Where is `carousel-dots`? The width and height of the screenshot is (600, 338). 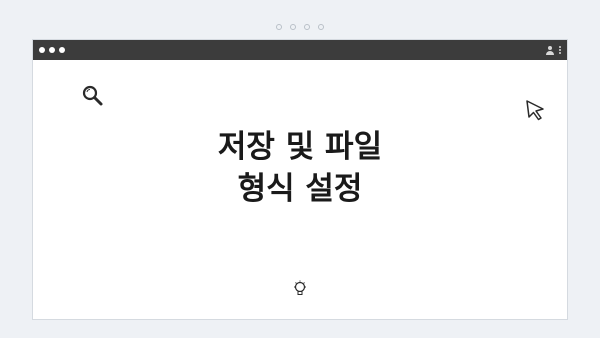
carousel-dots is located at coordinates (300, 27).